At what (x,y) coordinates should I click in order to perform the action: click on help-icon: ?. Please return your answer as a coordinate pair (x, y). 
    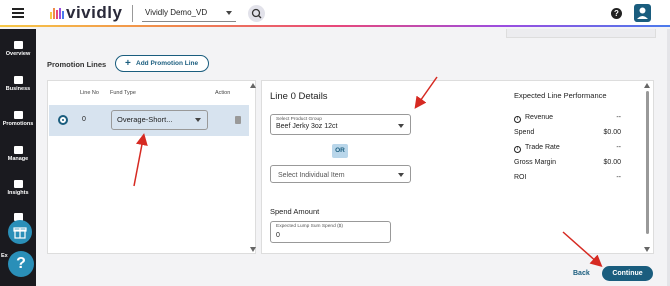
    Looking at the image, I should click on (616, 13).